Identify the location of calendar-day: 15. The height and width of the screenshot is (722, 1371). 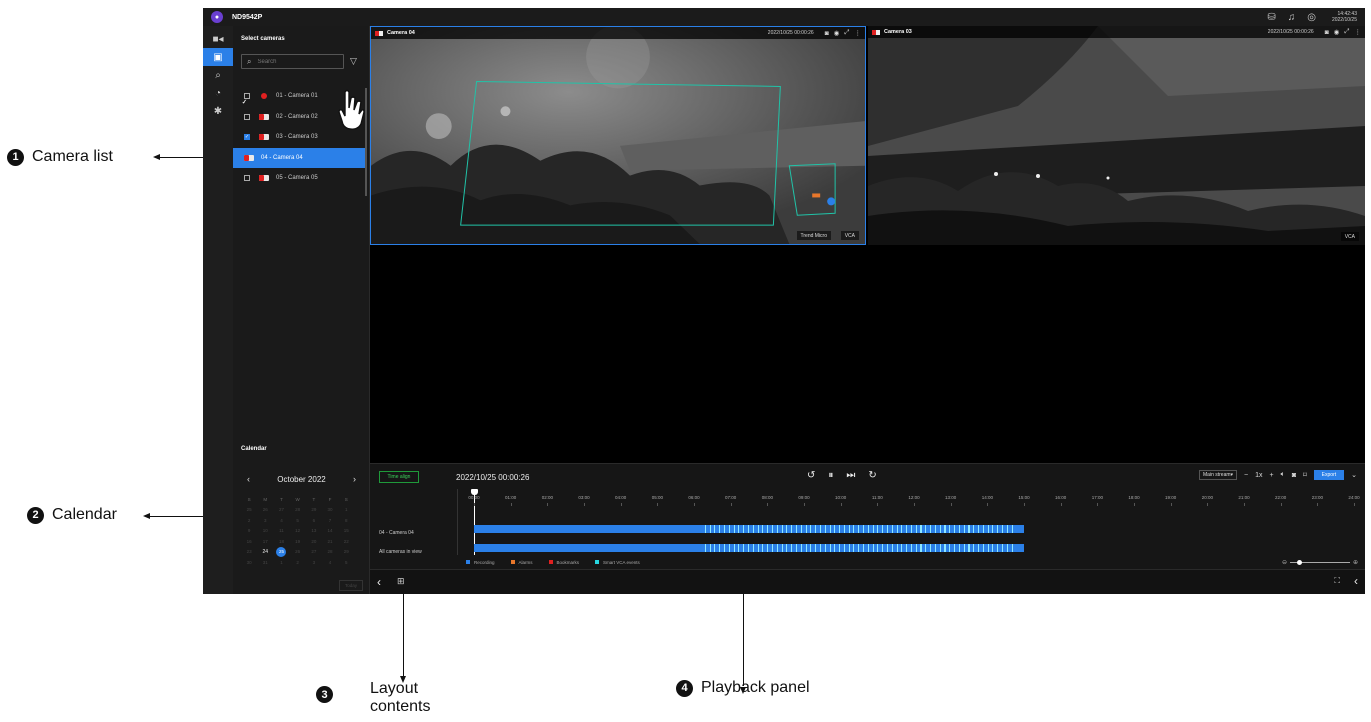
(346, 531).